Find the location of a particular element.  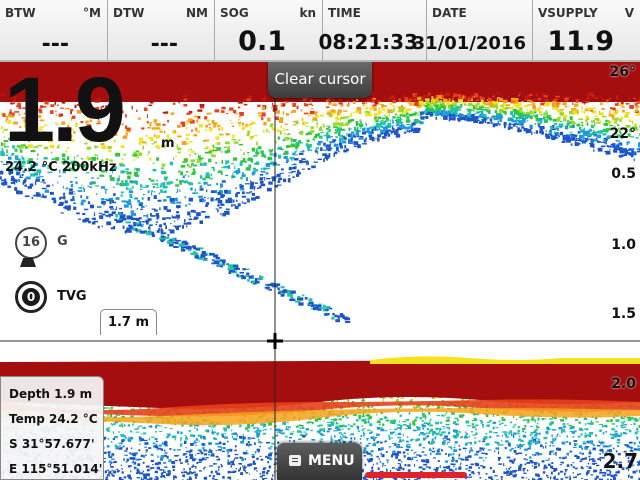

time-cell: TIME 08:21:33 is located at coordinates (373, 30).